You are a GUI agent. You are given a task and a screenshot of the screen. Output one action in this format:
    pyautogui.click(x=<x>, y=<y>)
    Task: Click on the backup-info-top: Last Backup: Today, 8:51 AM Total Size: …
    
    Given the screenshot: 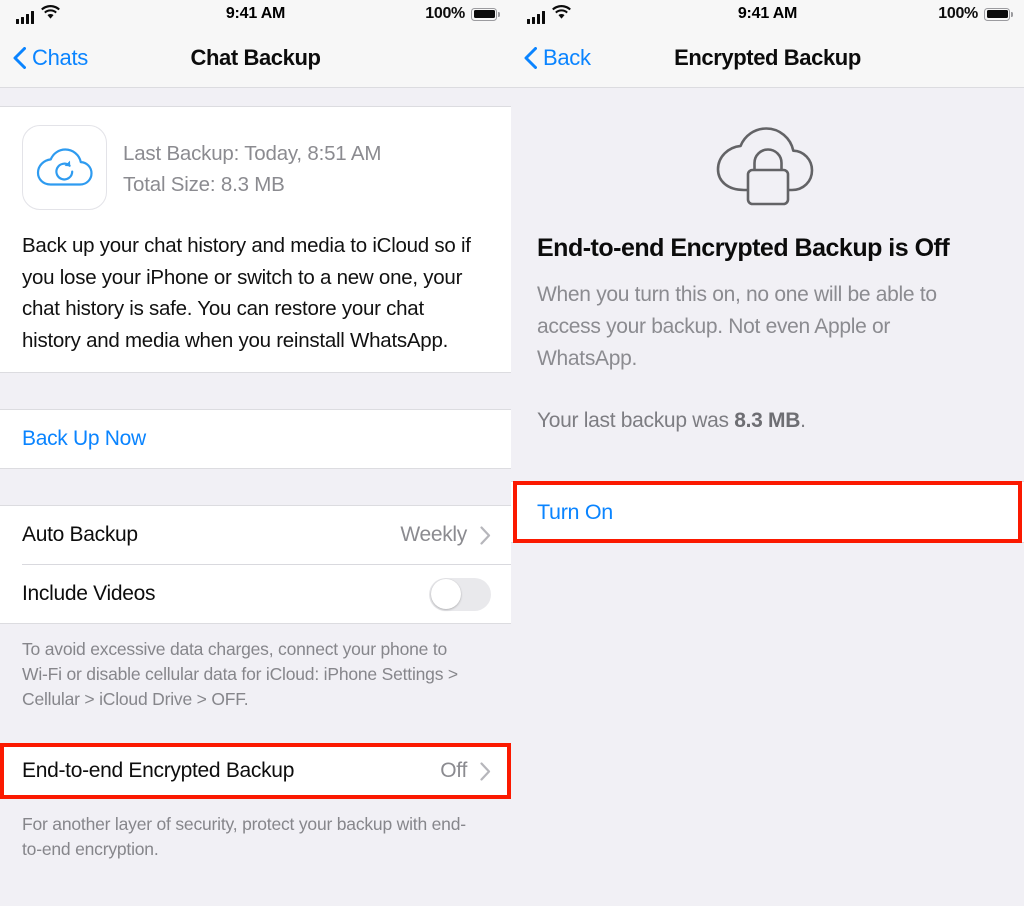 What is the action you would take?
    pyautogui.click(x=256, y=167)
    